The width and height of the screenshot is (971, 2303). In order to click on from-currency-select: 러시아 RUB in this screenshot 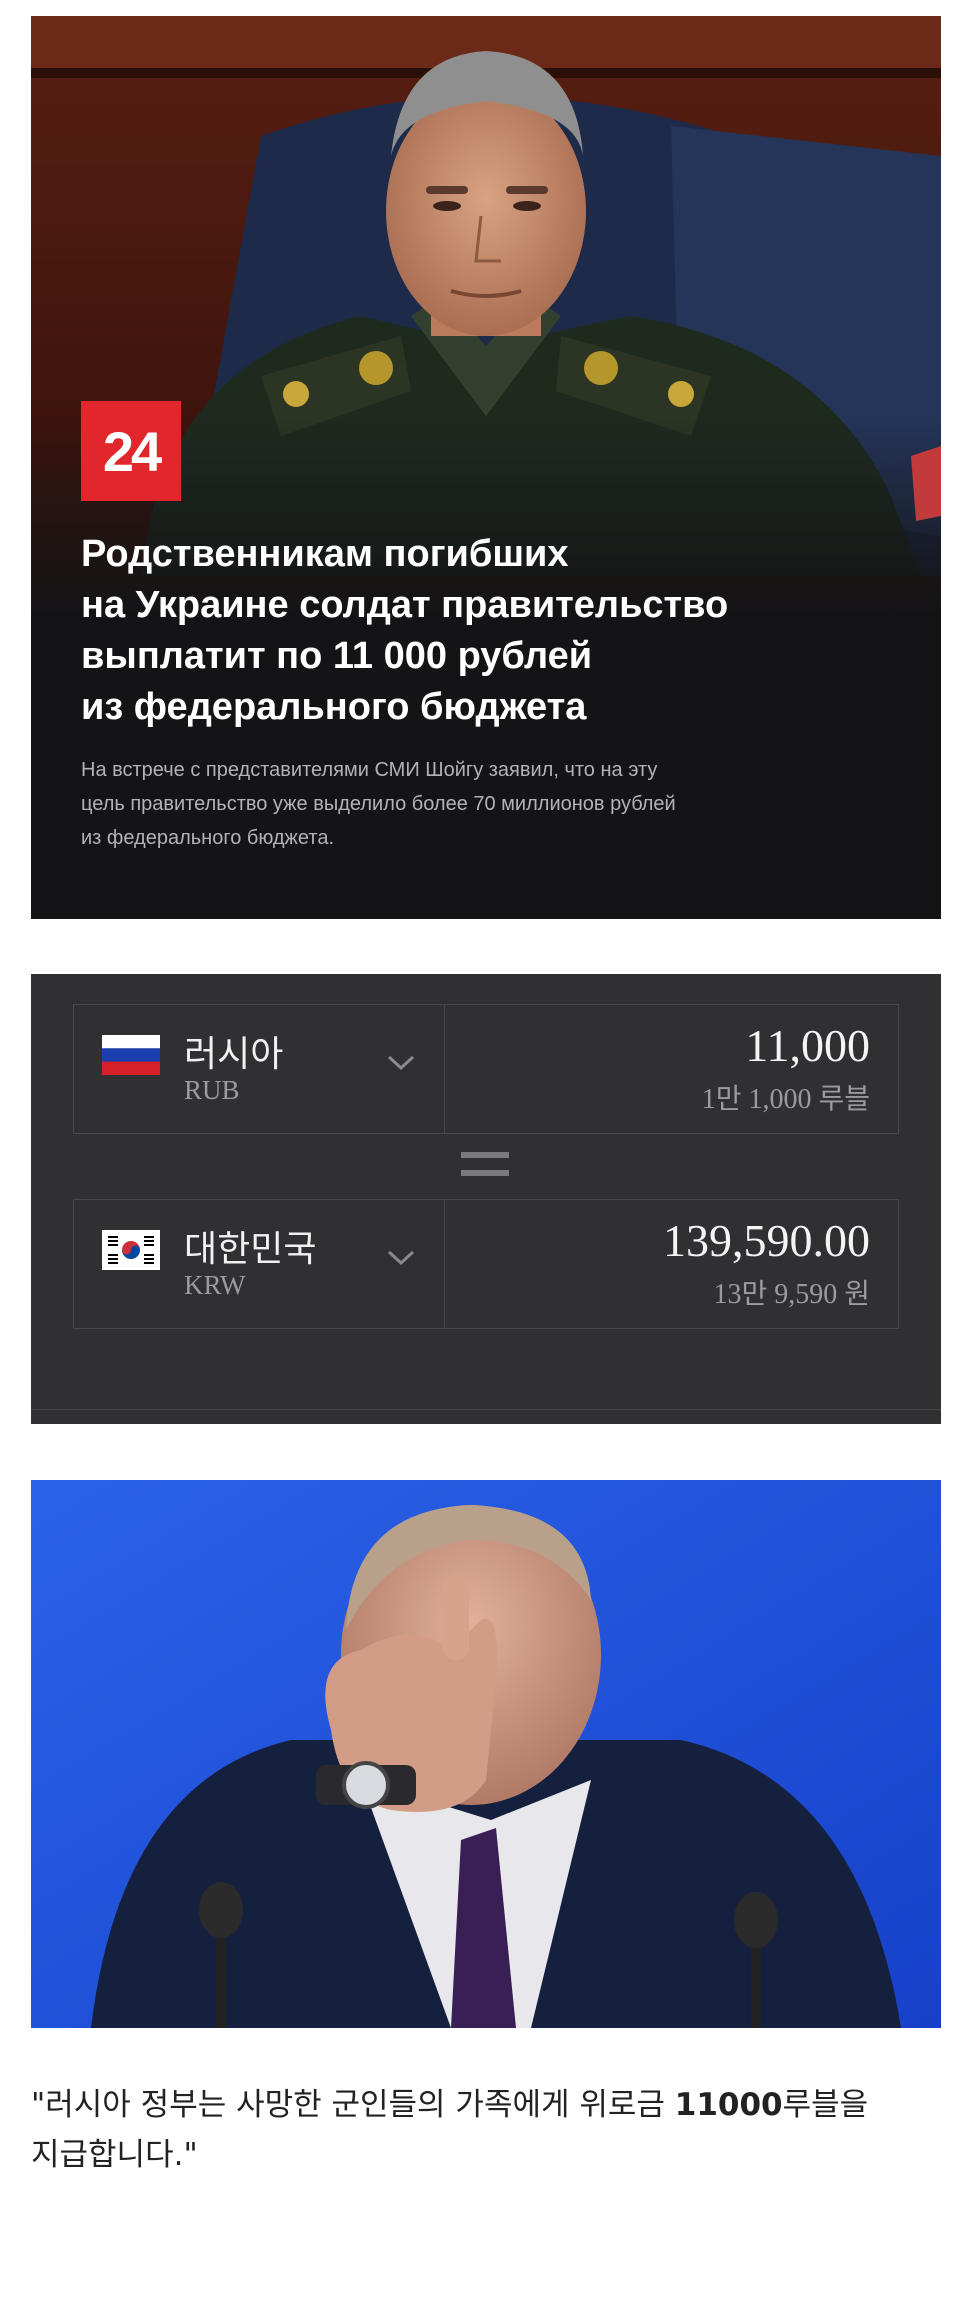, I will do `click(259, 1069)`.